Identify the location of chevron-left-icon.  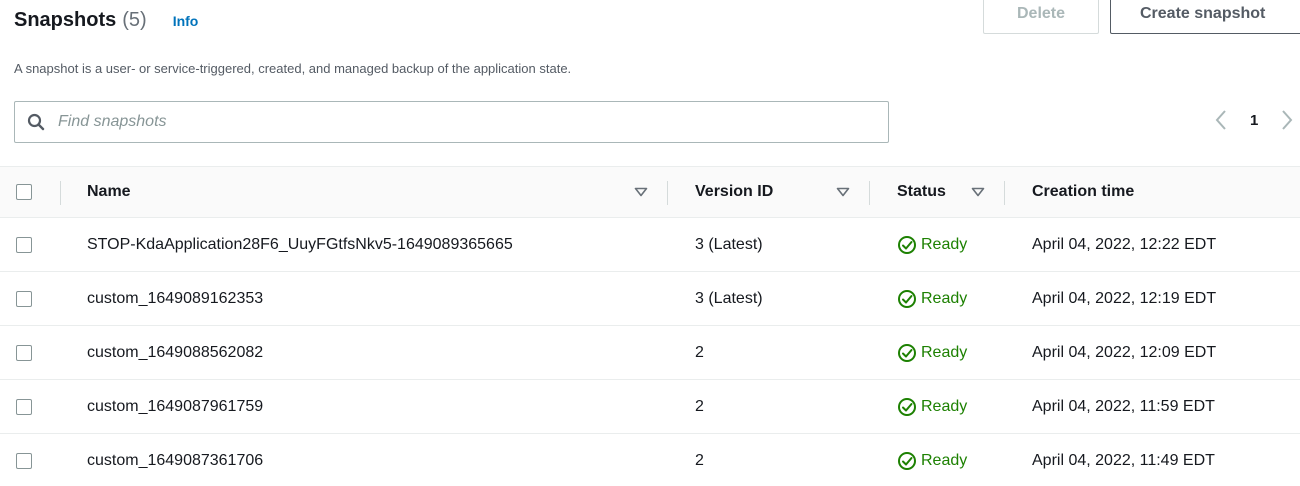
(1221, 120).